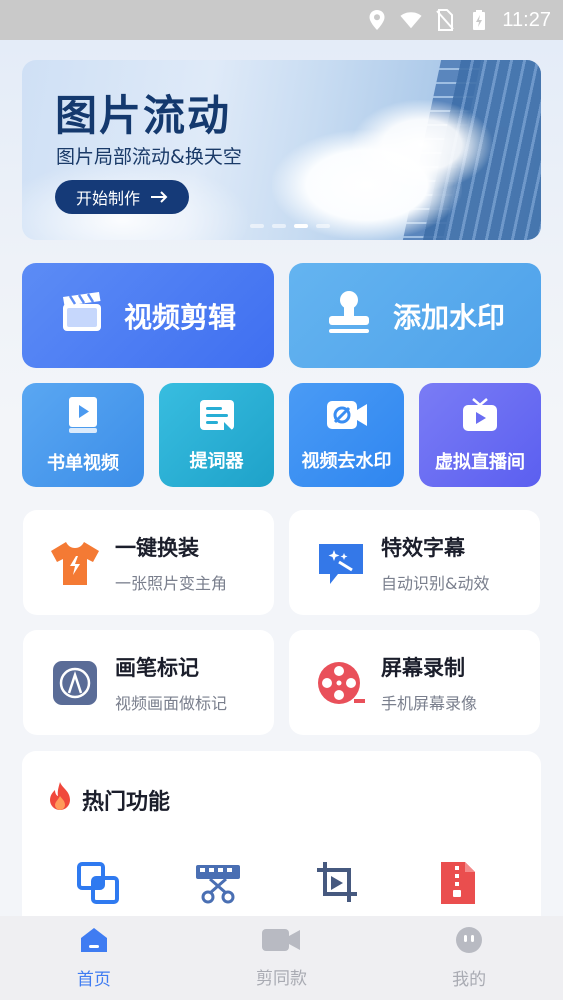  I want to click on overlay-icon, so click(98, 883).